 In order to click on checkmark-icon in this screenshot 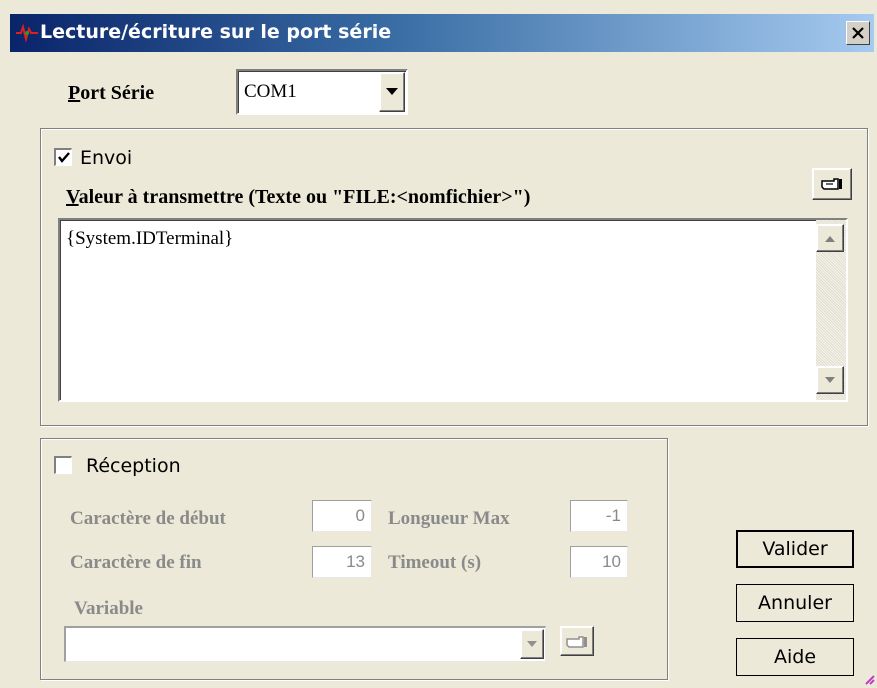, I will do `click(64, 157)`.